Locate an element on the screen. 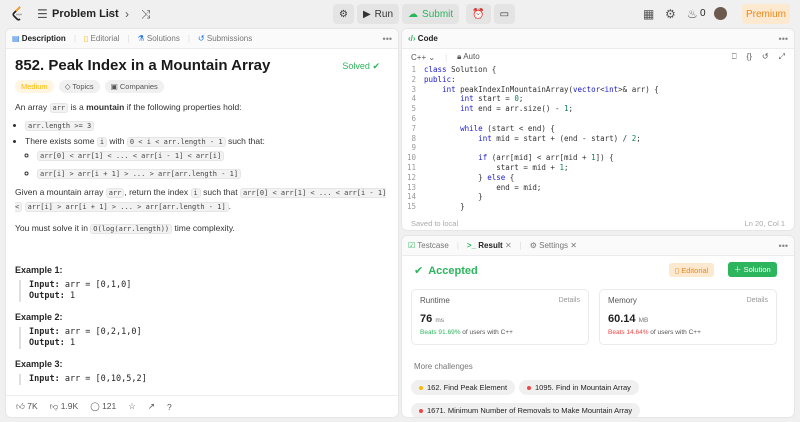  line-number: 12 is located at coordinates (411, 177).